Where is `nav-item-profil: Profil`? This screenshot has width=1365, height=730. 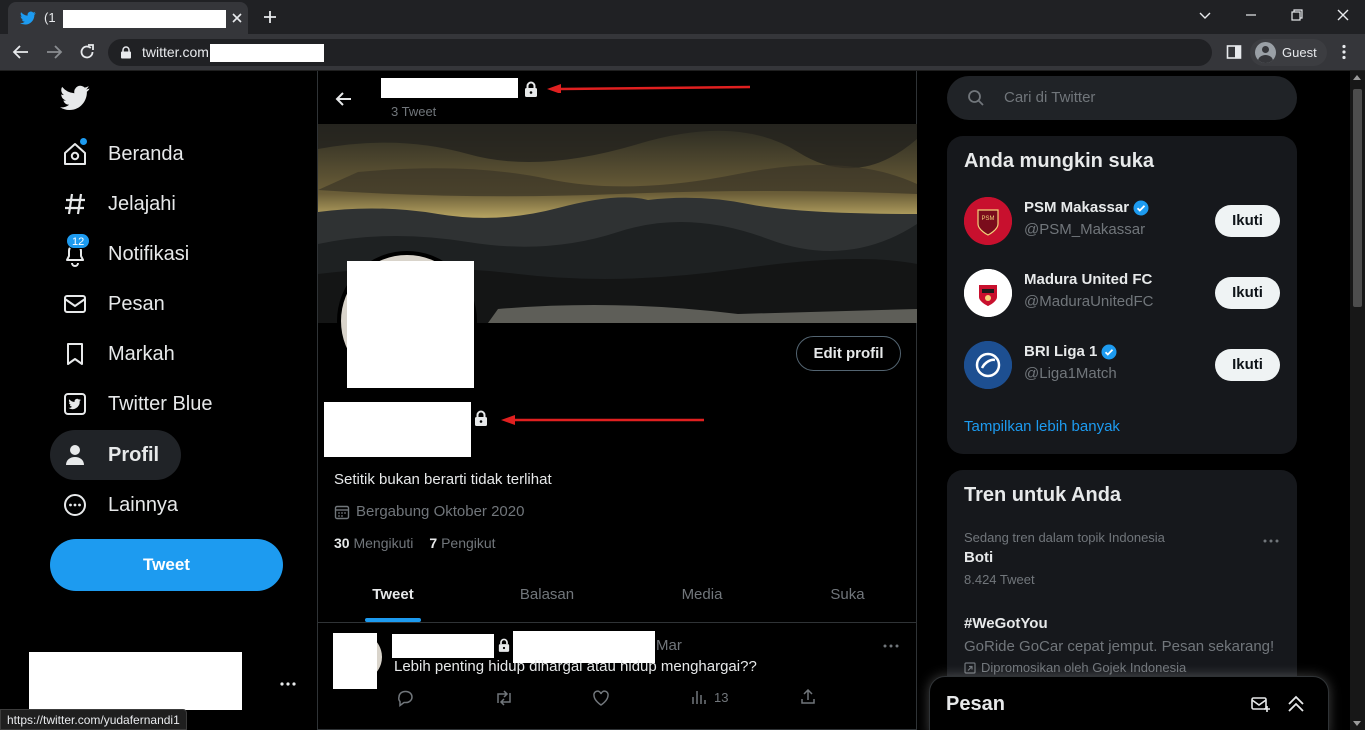 nav-item-profil: Profil is located at coordinates (116, 455).